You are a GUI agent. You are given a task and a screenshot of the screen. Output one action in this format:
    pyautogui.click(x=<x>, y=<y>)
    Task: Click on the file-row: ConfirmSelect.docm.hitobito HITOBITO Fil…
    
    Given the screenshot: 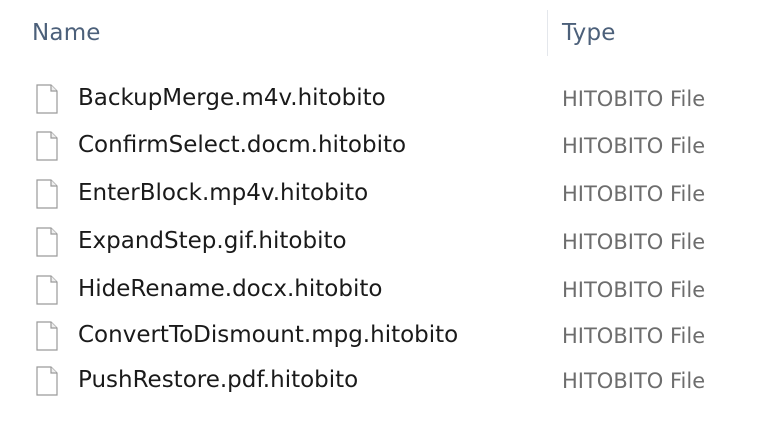 What is the action you would take?
    pyautogui.click(x=390, y=148)
    